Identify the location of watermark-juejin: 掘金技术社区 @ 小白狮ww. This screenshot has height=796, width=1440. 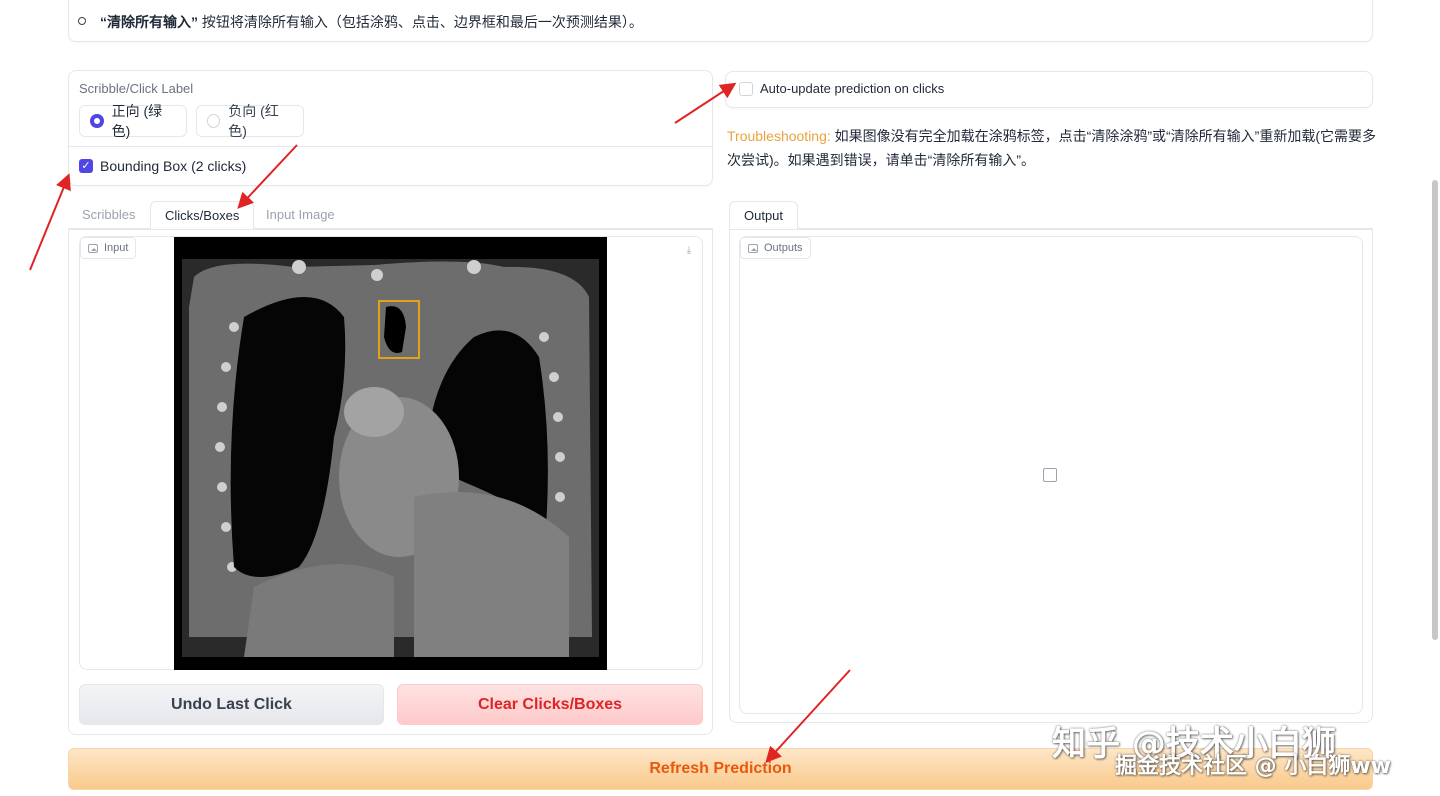
(1253, 766).